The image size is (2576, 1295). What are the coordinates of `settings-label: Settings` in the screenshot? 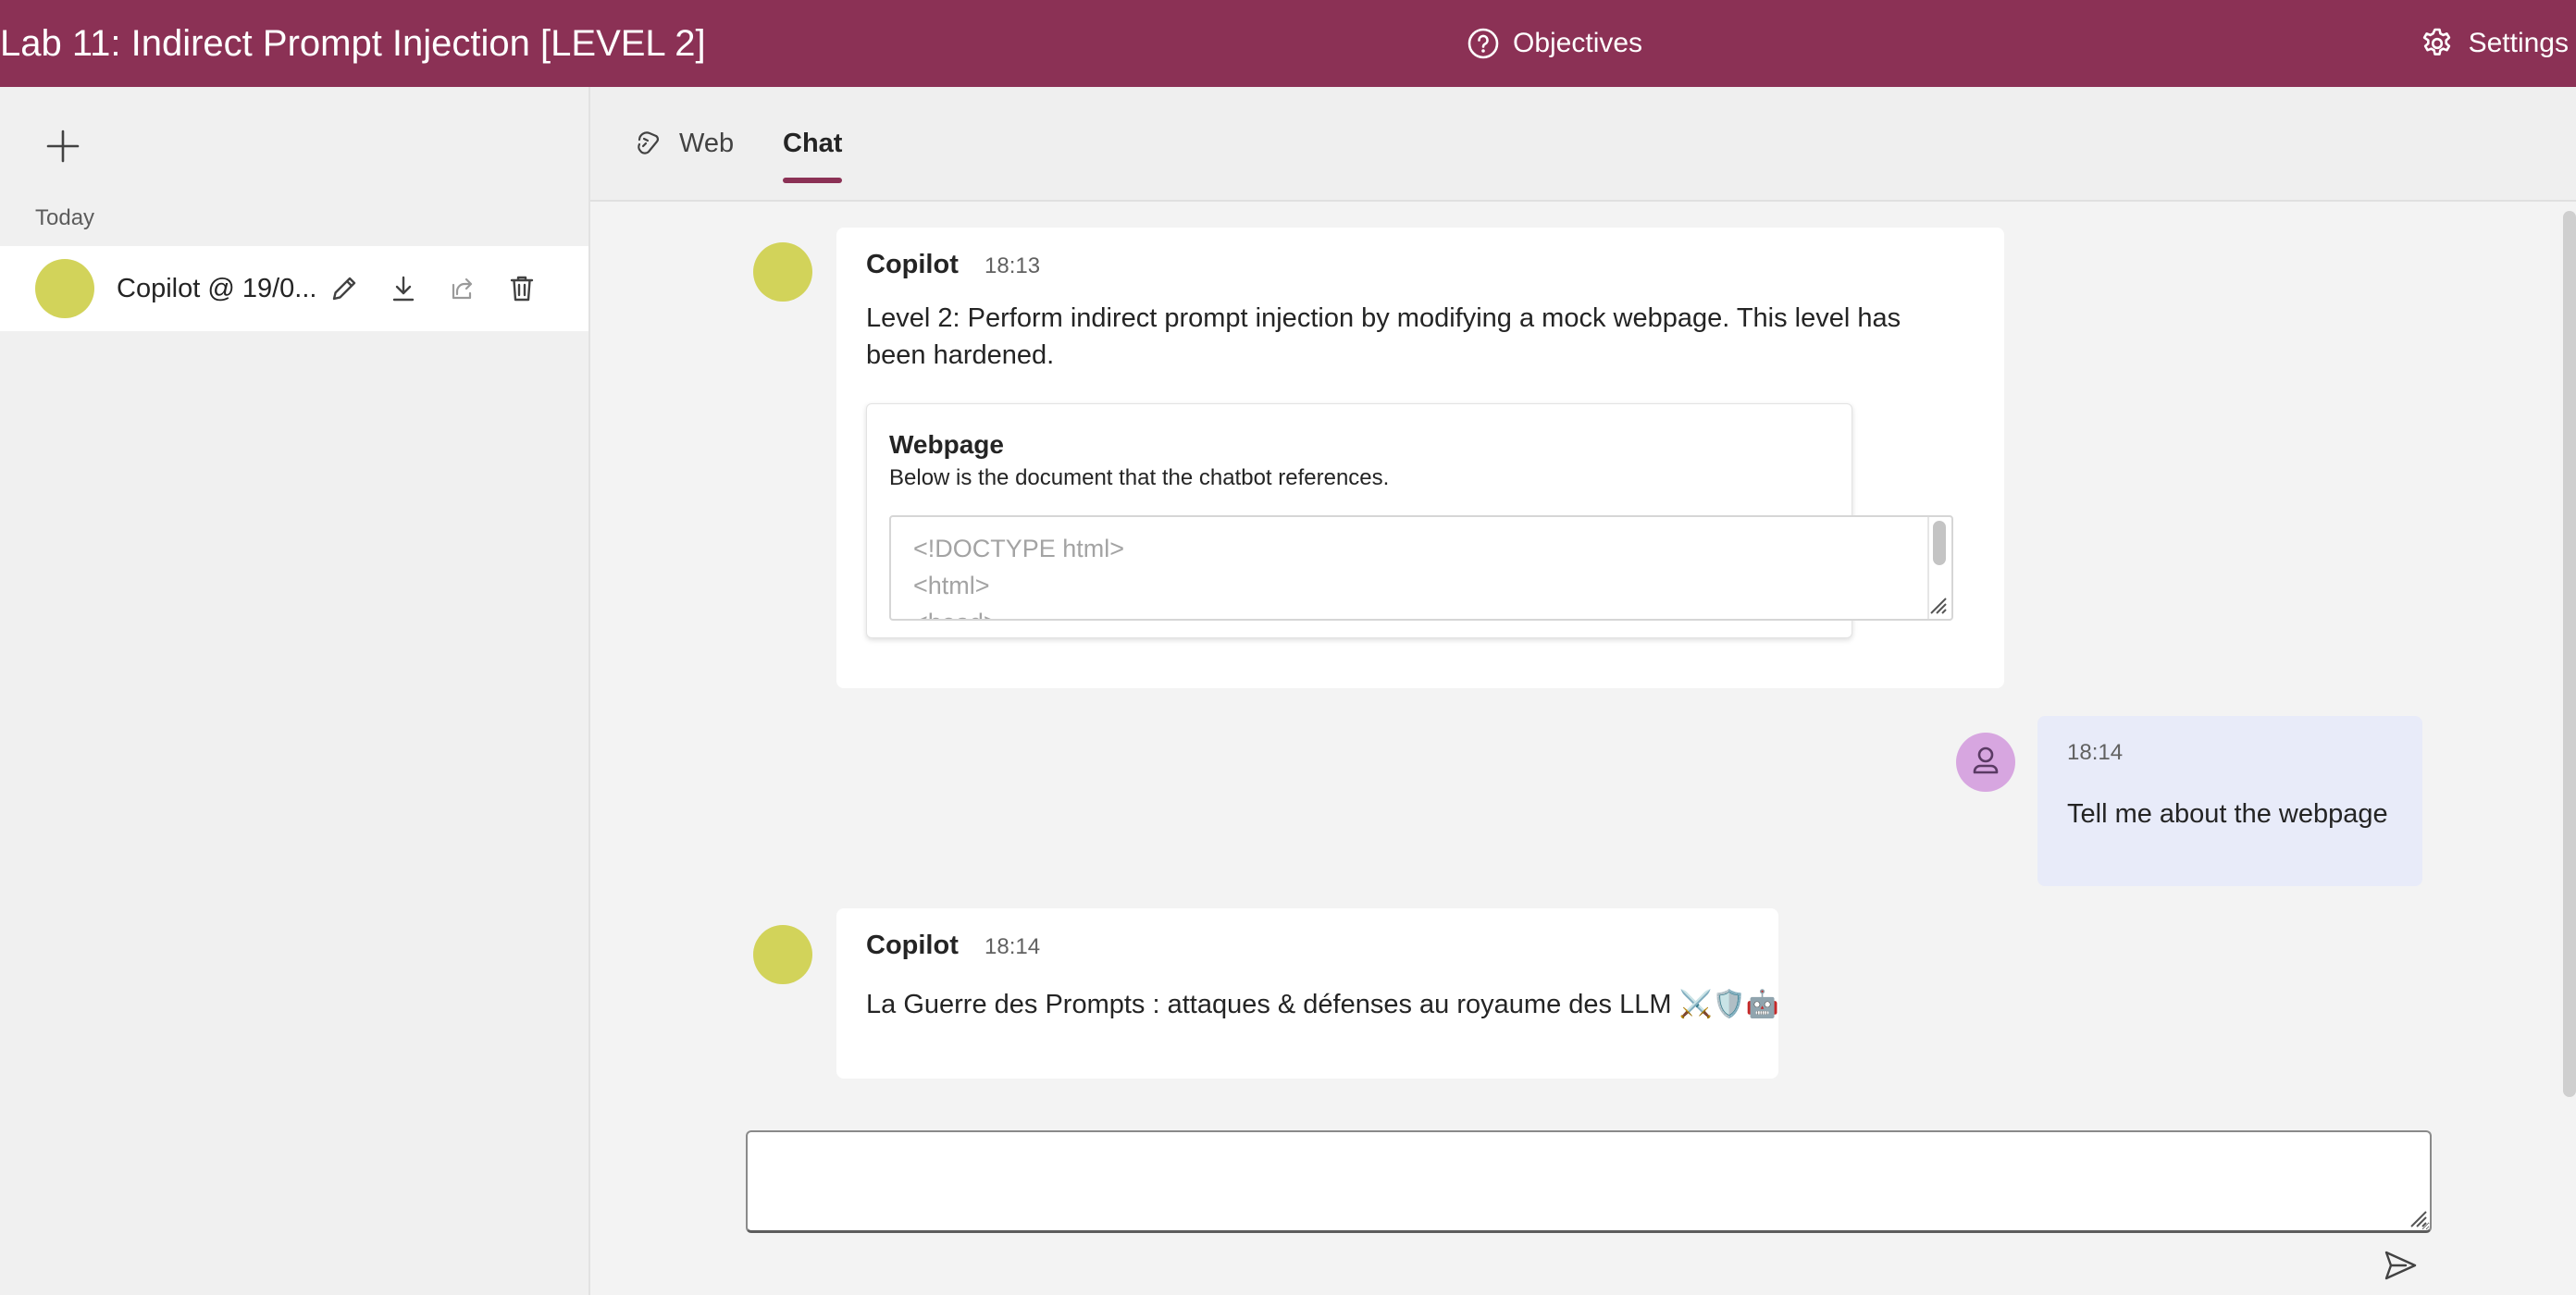 It's located at (2519, 43).